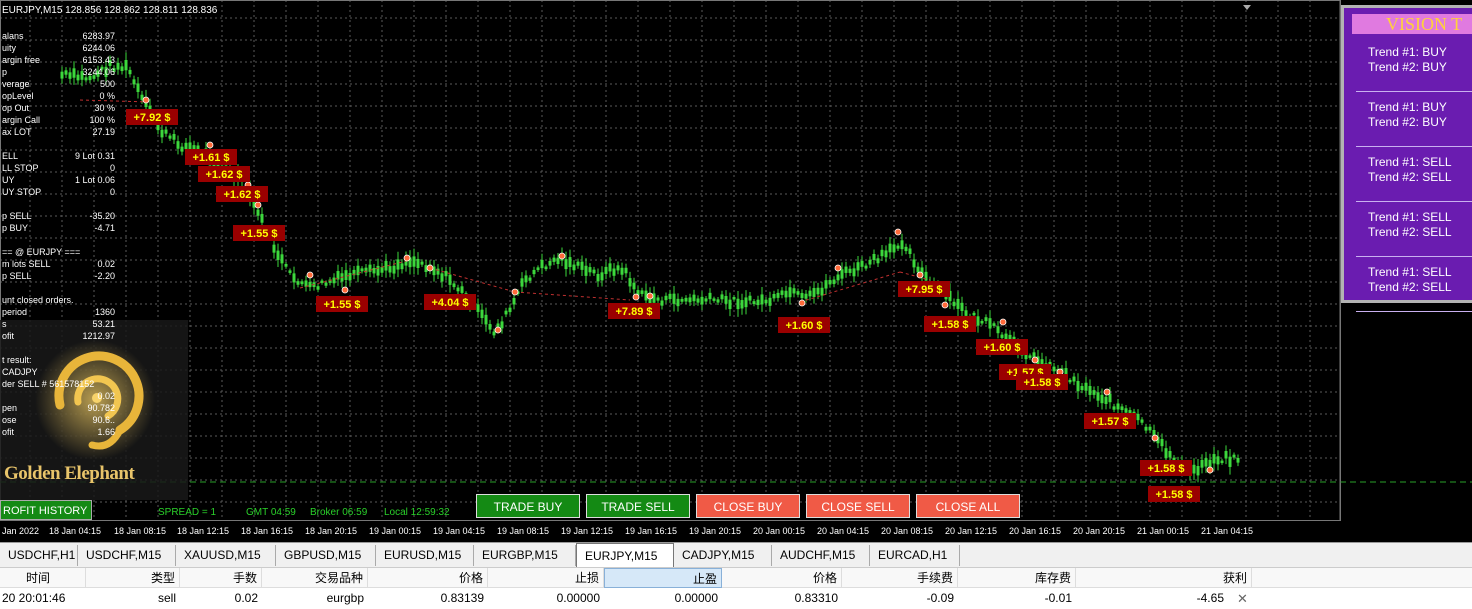  Describe the element at coordinates (331, 531) in the screenshot. I see `time-tick-label: 18 Jan 20:15` at that location.